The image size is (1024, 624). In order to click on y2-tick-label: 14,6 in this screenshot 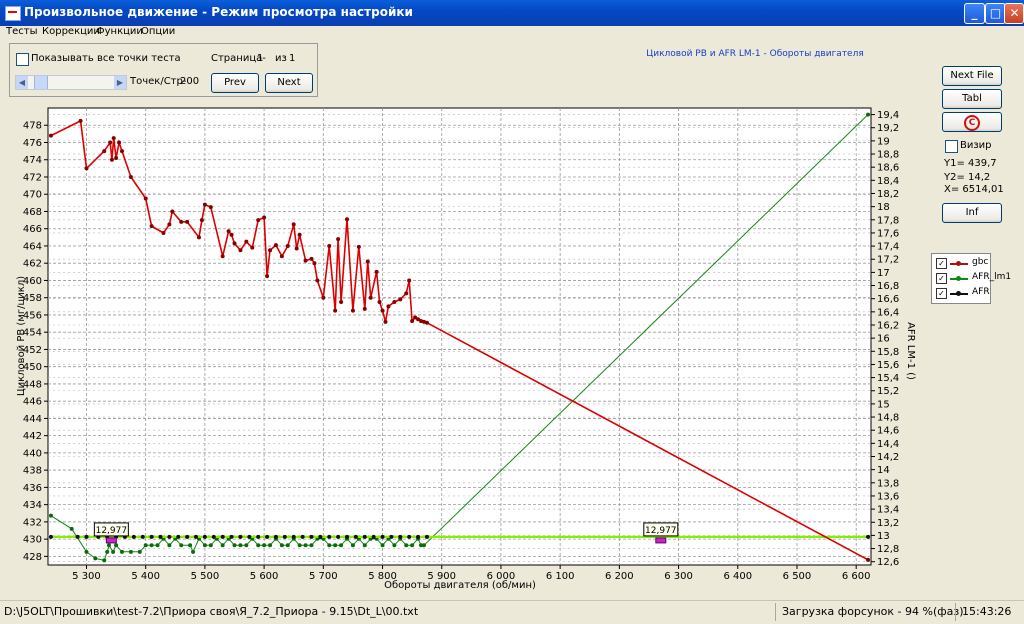, I will do `click(888, 431)`.